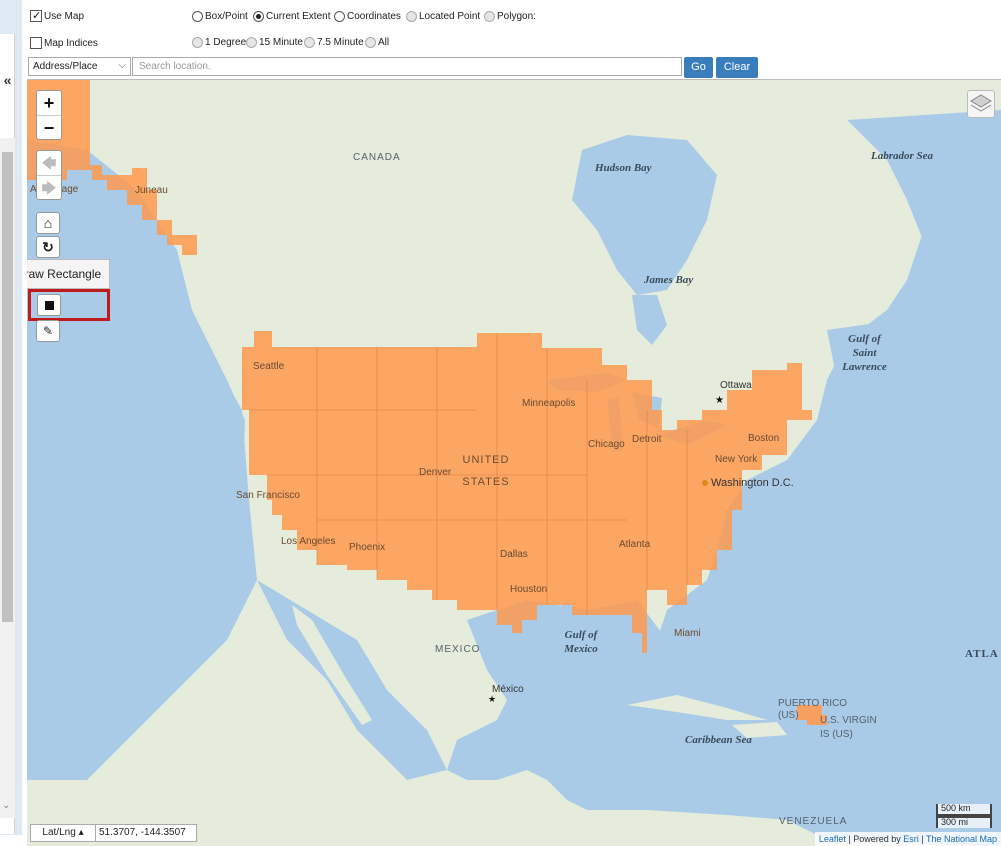 This screenshot has height=846, width=1001. What do you see at coordinates (964, 810) in the screenshot?
I see `scale-km: 500 km` at bounding box center [964, 810].